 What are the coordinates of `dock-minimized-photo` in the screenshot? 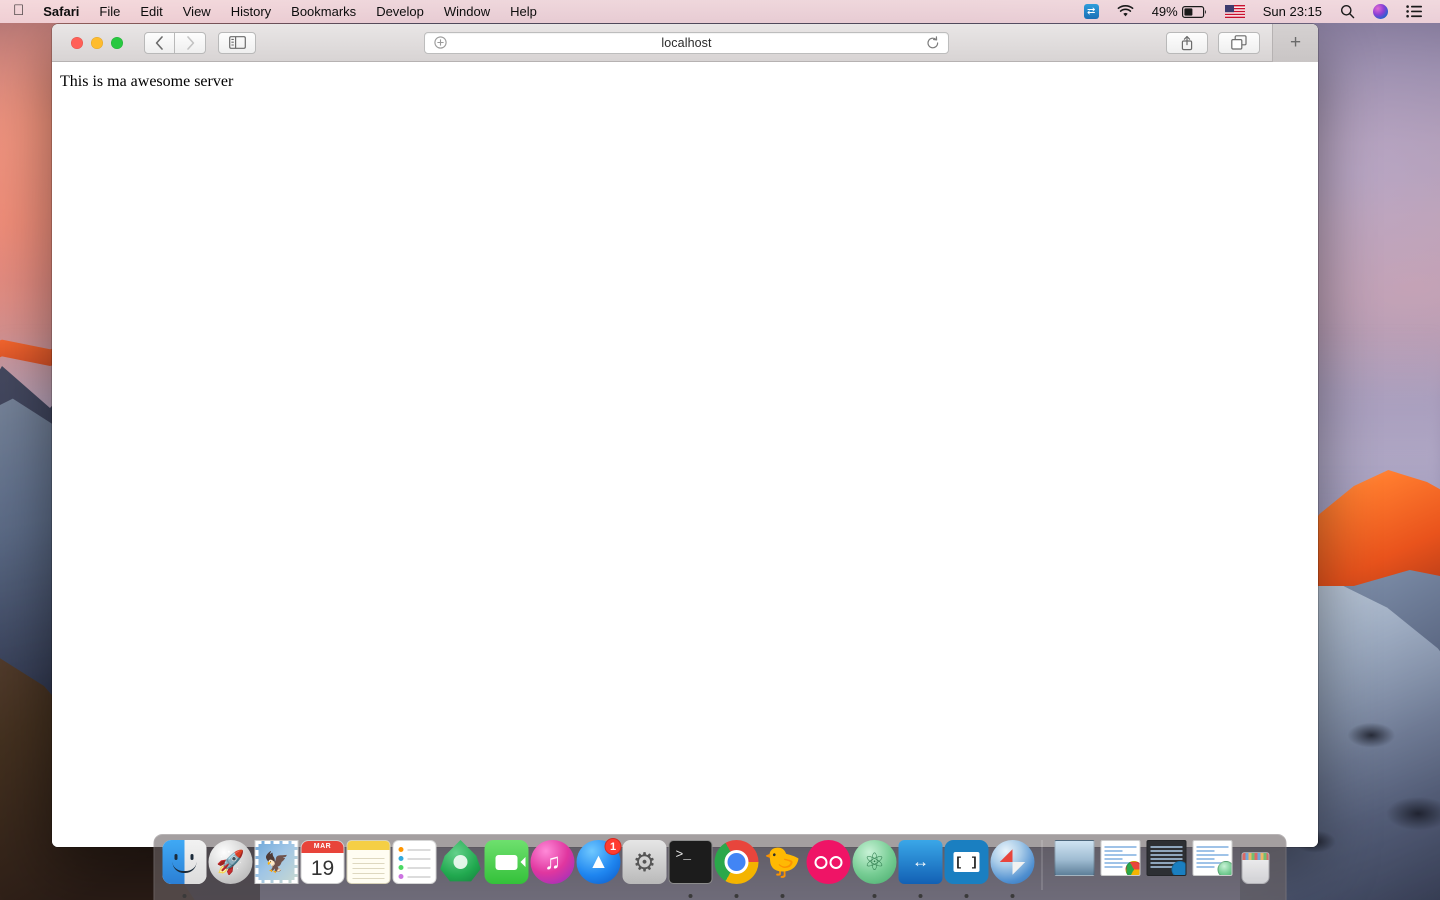 It's located at (1072, 870).